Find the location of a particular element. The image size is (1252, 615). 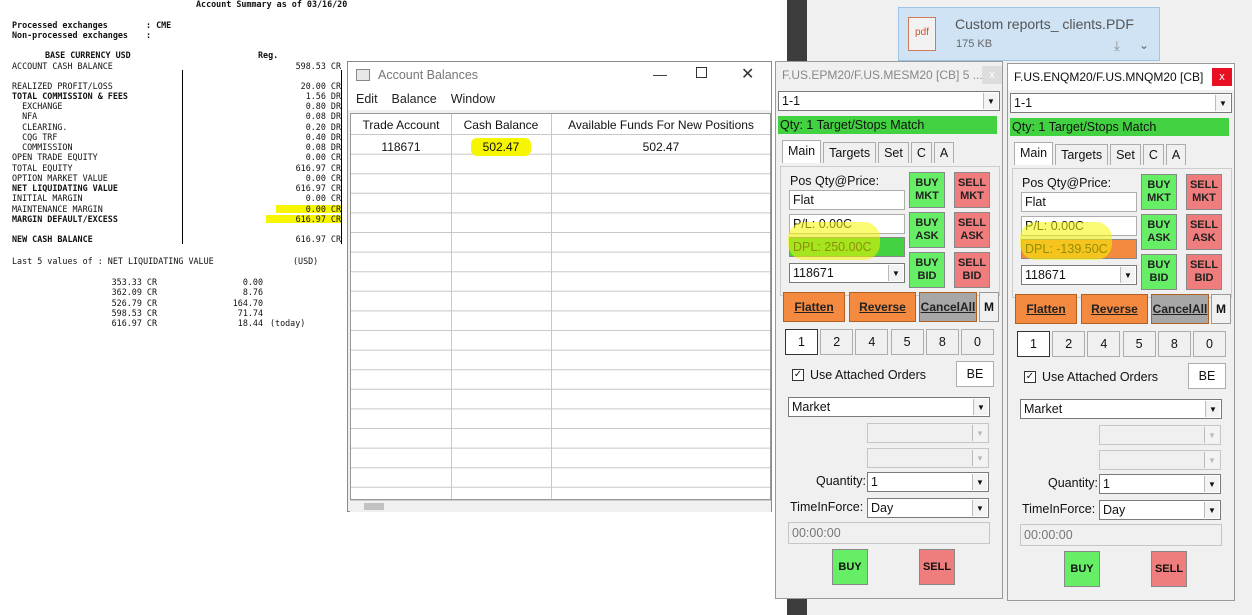

scrollbar-thumb is located at coordinates (374, 506).